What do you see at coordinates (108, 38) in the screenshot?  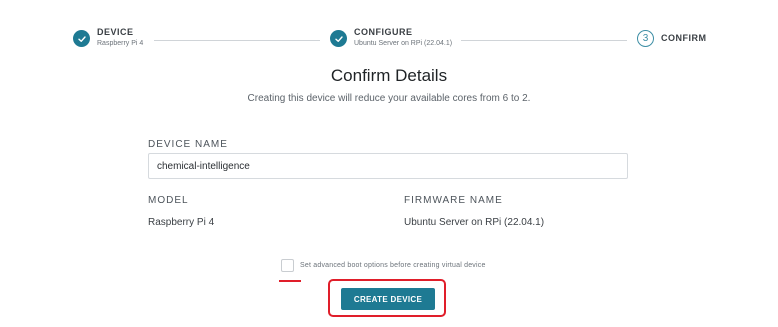 I see `step-device: DEVICE Raspberry Pi 4` at bounding box center [108, 38].